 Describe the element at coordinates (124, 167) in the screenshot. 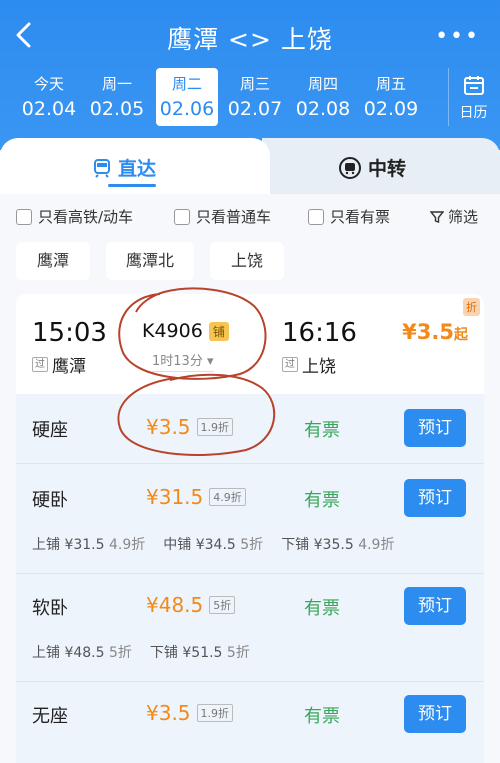

I see `tab-direct: 直达` at that location.